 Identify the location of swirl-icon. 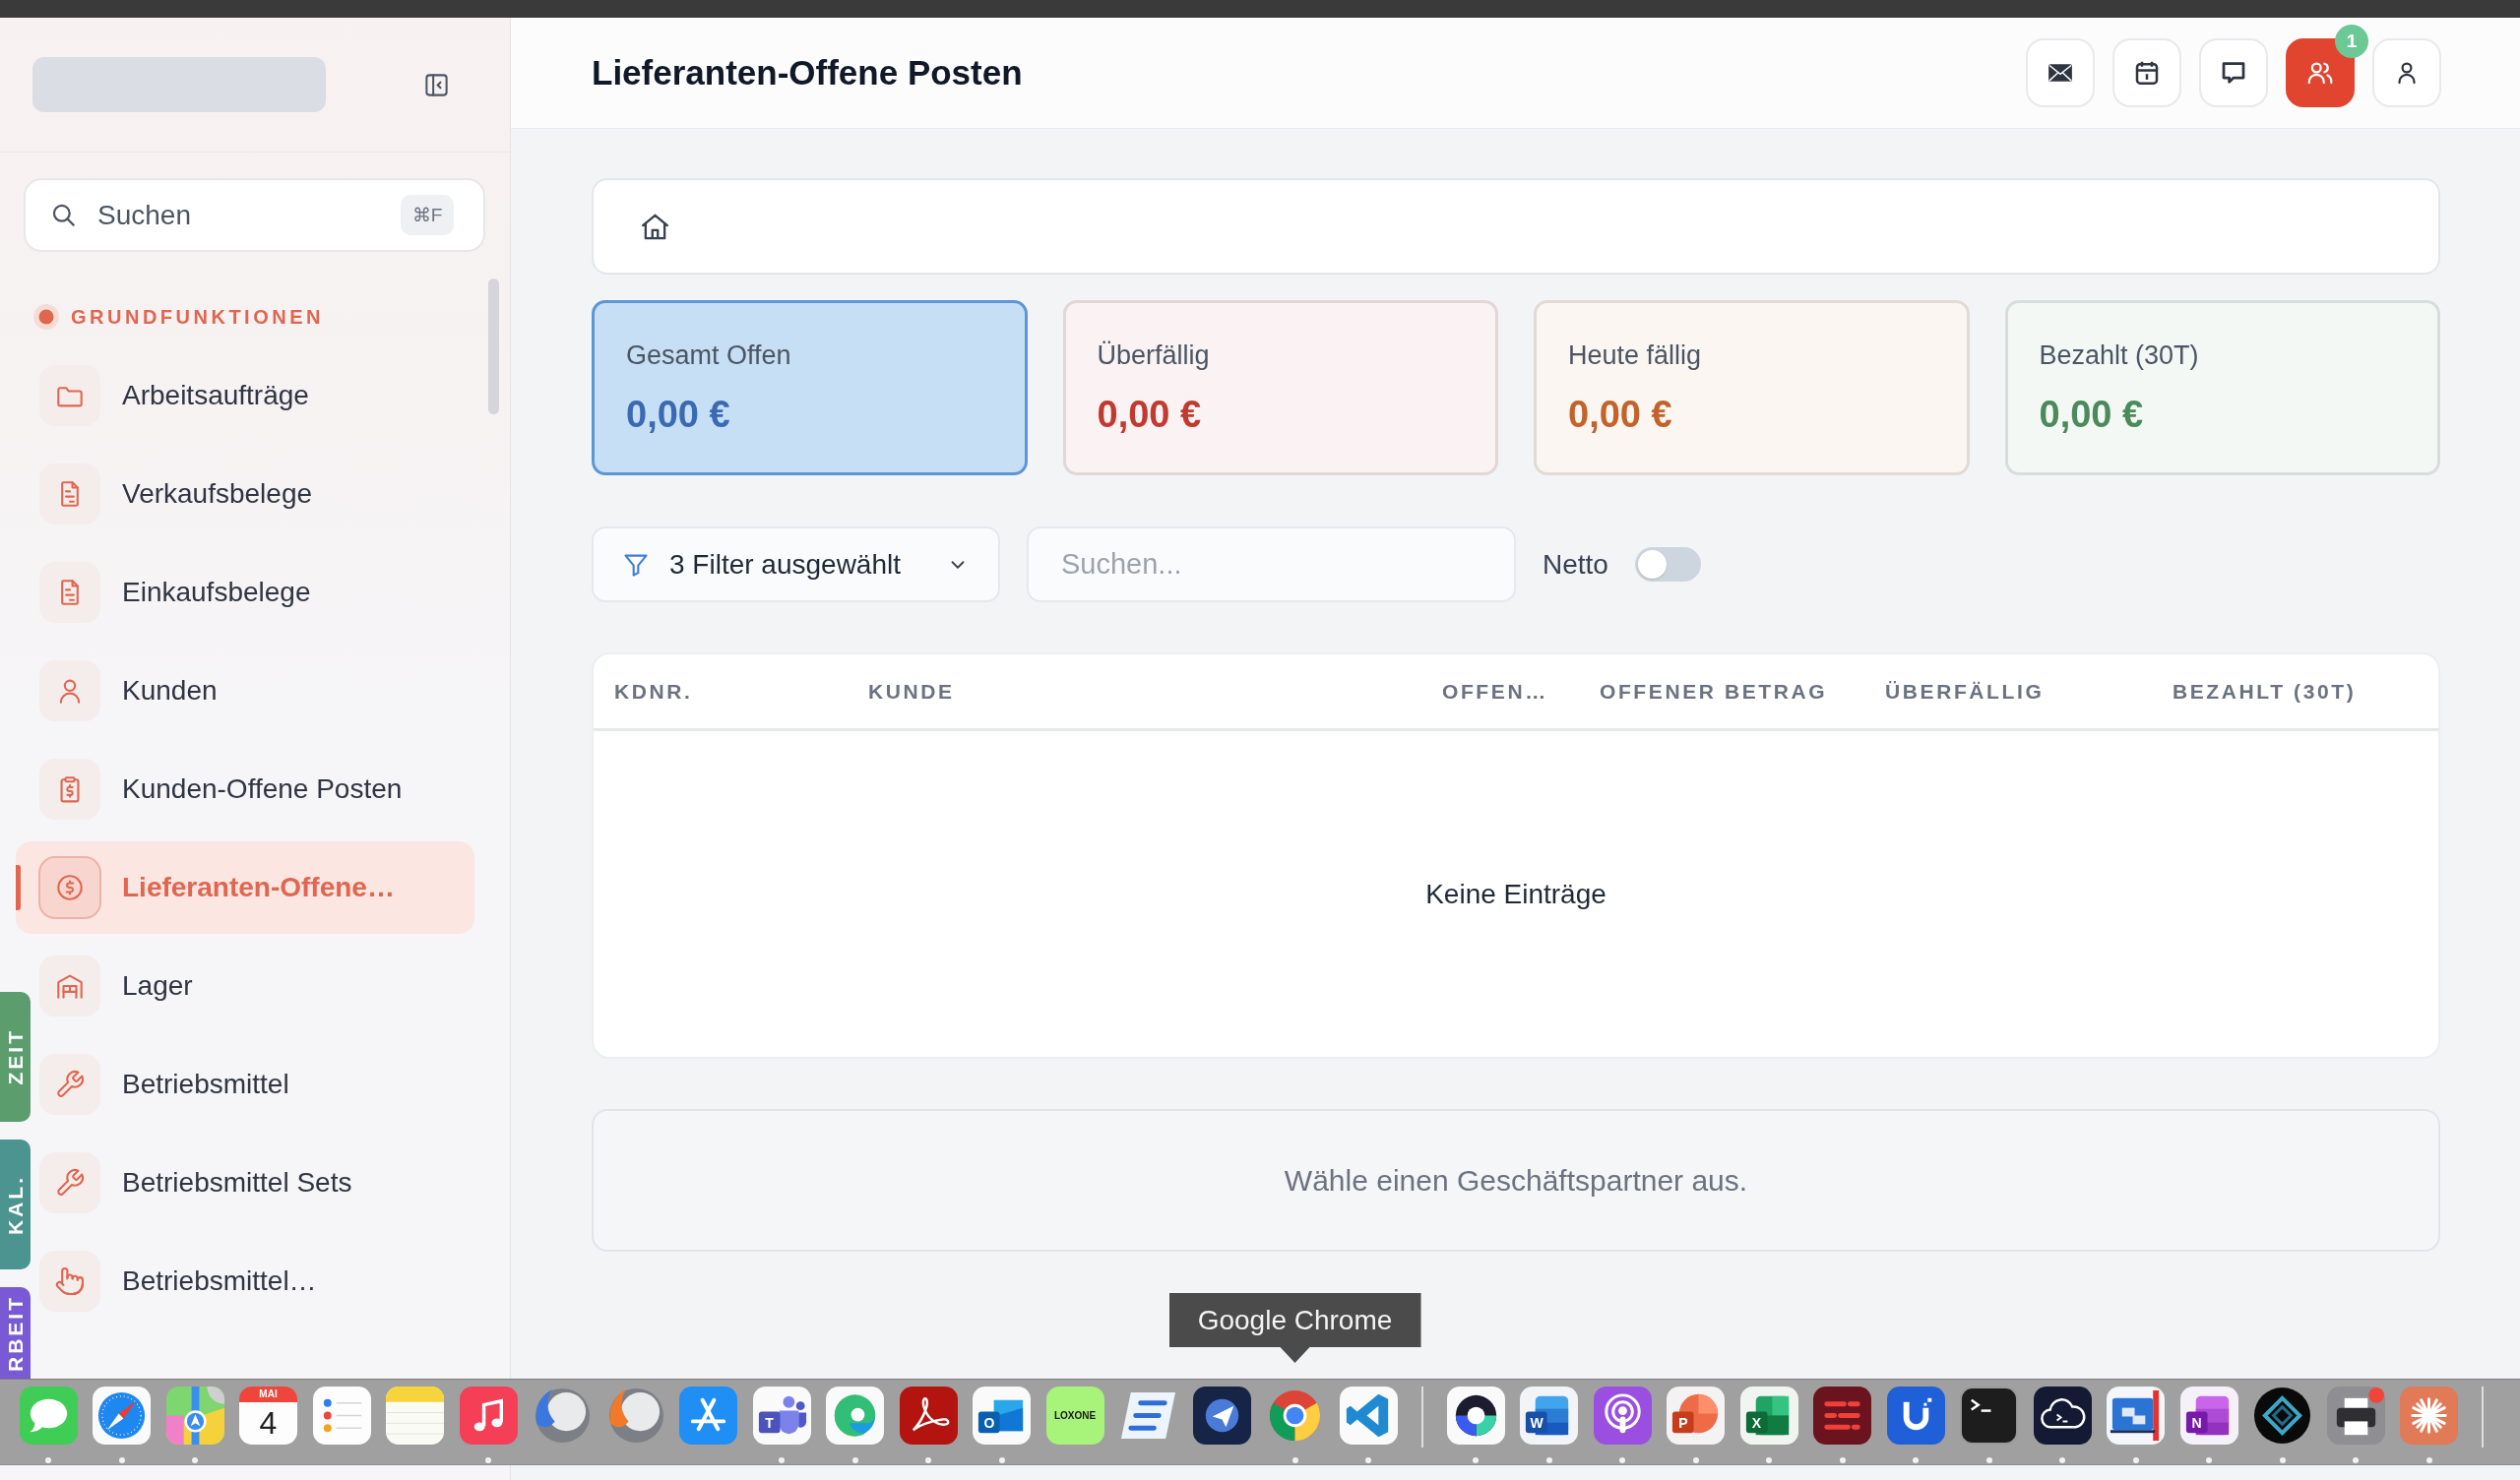
(855, 1416).